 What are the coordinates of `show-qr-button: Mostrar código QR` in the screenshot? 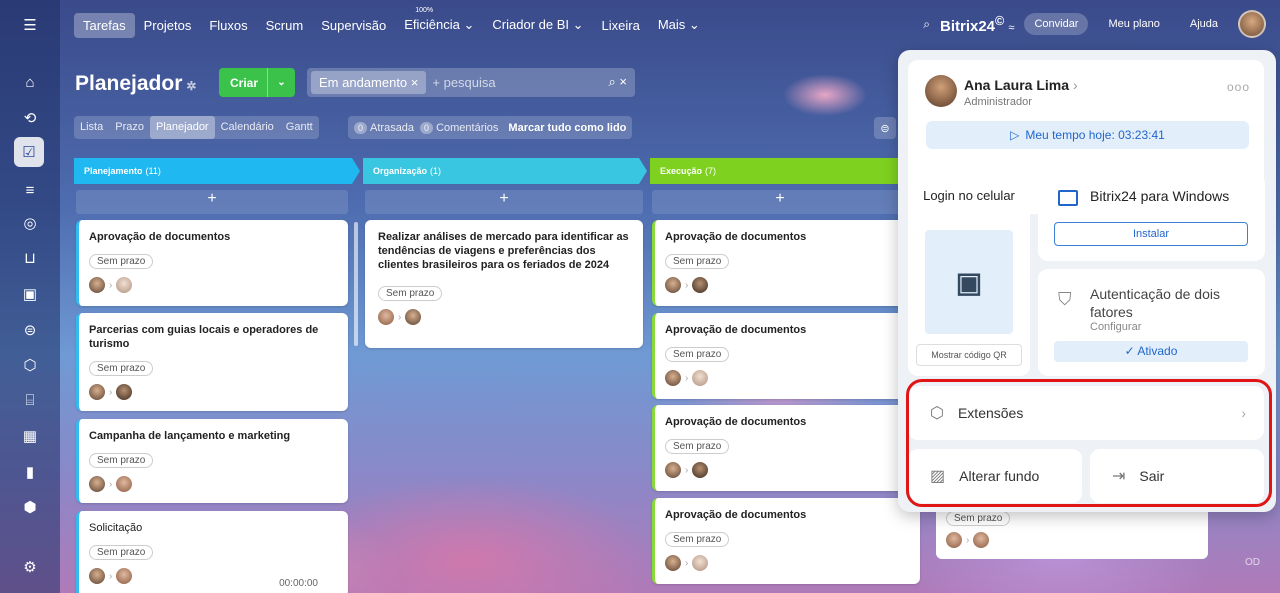 It's located at (969, 355).